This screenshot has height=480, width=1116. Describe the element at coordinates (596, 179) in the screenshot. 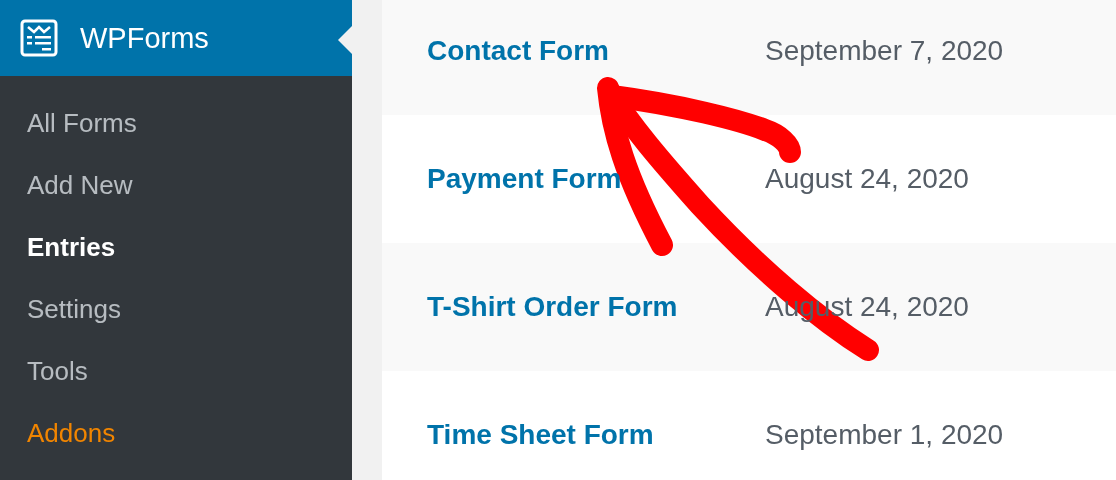

I see `form-link: Payment Form` at that location.